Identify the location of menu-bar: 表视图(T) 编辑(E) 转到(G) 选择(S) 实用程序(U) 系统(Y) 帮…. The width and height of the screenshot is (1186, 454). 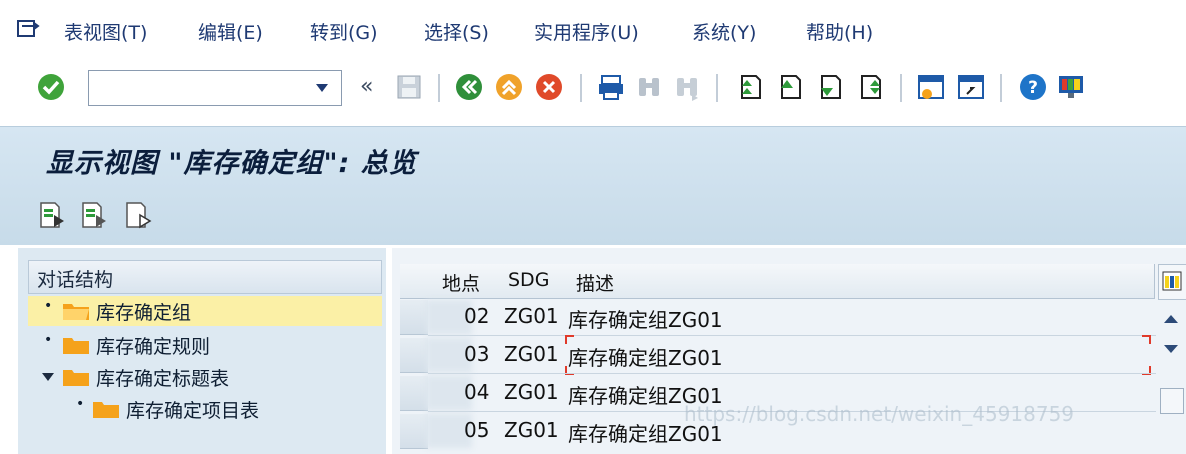
(593, 29).